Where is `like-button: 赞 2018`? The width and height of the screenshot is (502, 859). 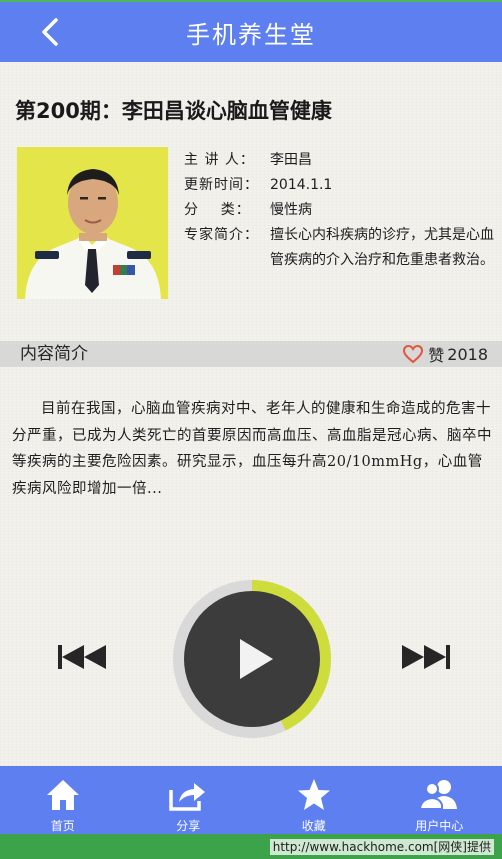 like-button: 赞 2018 is located at coordinates (445, 354).